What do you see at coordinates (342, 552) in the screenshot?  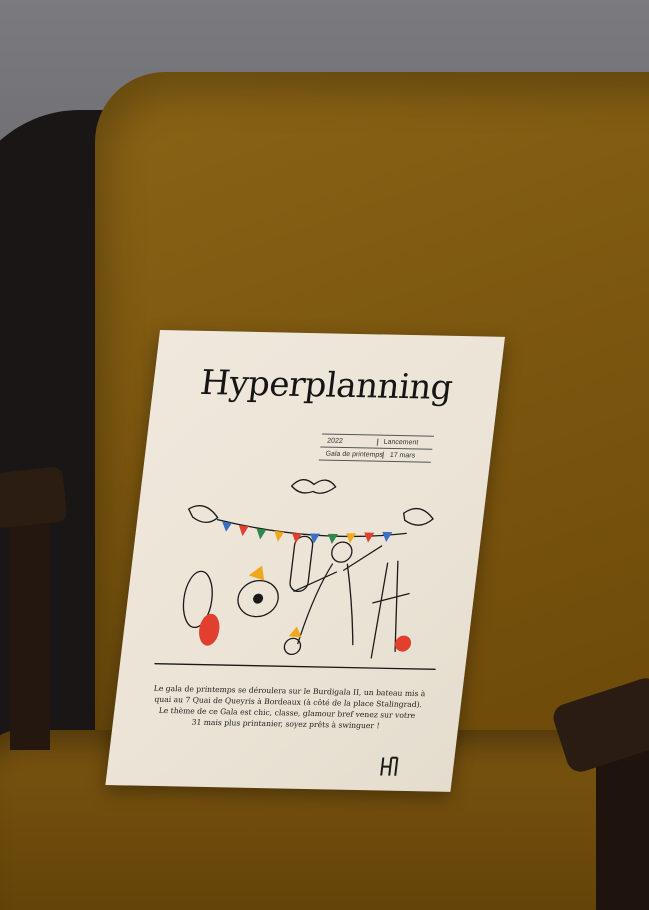 I see `dancer-head-icon` at bounding box center [342, 552].